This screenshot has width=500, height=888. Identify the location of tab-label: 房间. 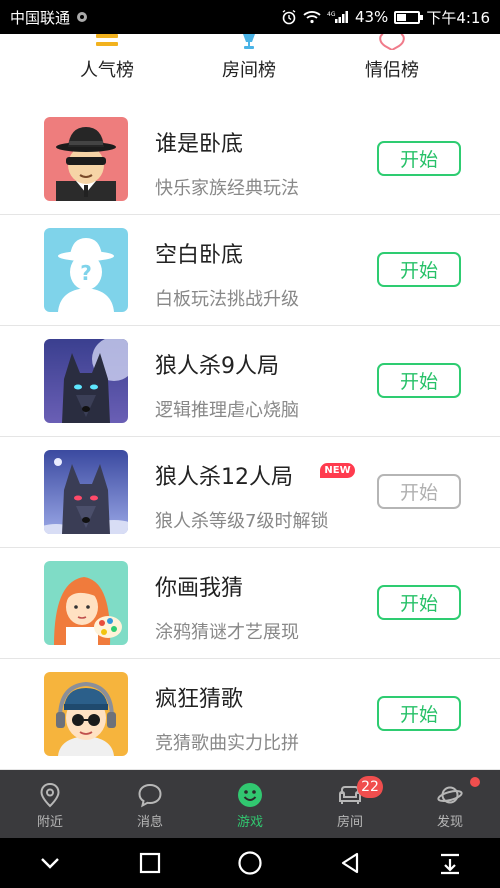
(349, 822).